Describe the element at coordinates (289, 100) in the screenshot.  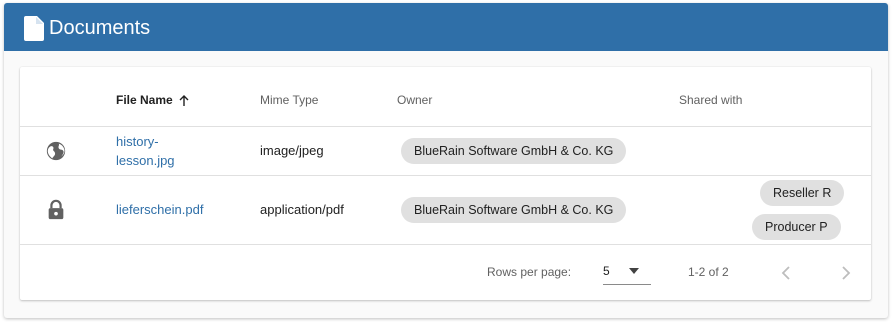
I see `column-header-mime-type: Mime Type` at that location.